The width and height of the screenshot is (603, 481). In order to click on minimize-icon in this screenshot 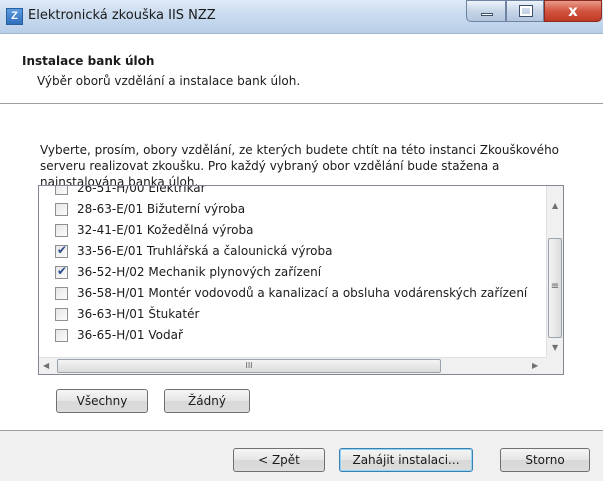, I will do `click(487, 14)`.